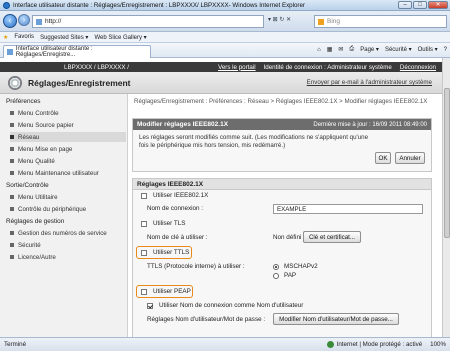 Image resolution: width=450 pixels, height=351 pixels. I want to click on radio-pap-label: PAP, so click(290, 275).